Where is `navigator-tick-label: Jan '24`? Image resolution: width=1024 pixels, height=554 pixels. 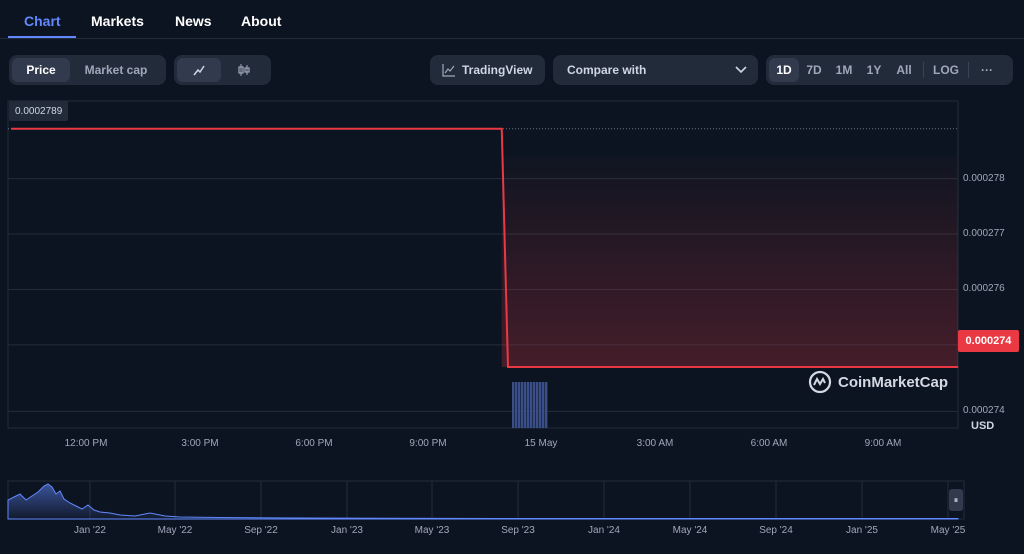
navigator-tick-label: Jan '24 is located at coordinates (604, 530).